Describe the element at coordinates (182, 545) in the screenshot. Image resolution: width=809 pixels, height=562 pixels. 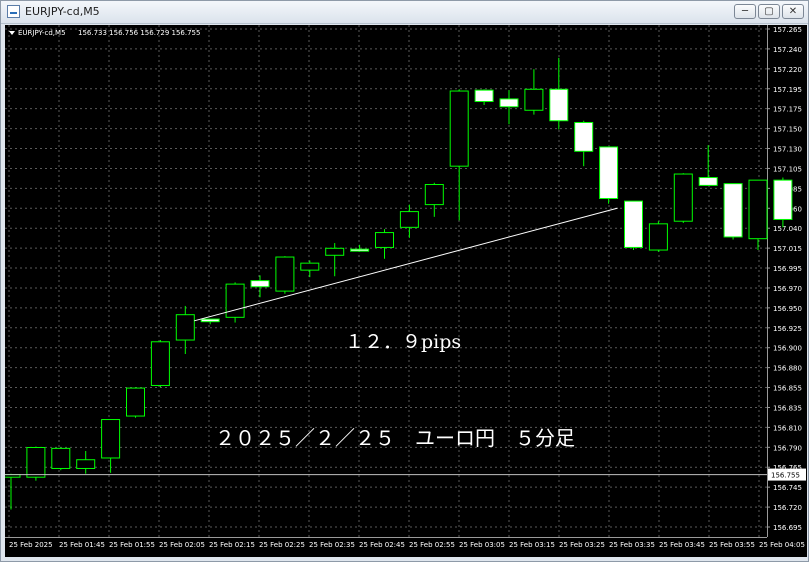
I see `time-tick-label: 25 Feb 02:05` at that location.